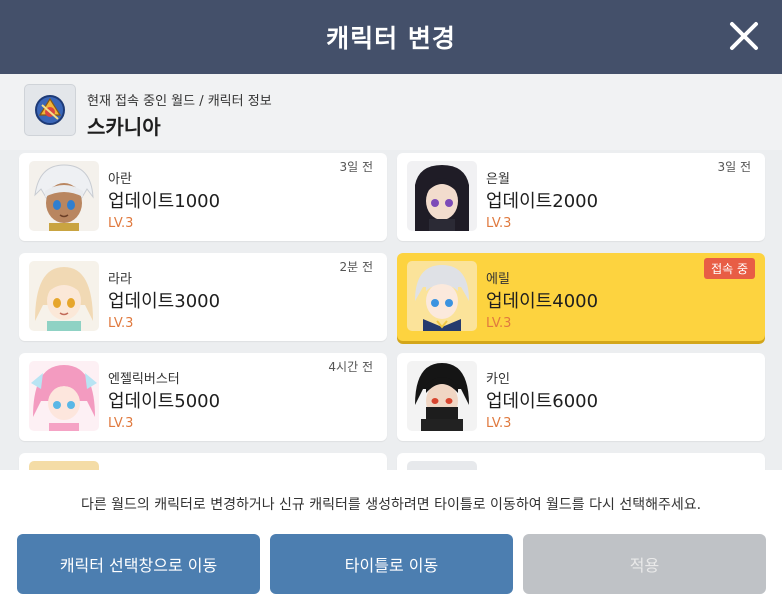 This screenshot has height=612, width=782. Describe the element at coordinates (50, 110) in the screenshot. I see `world-emblem-icon` at that location.